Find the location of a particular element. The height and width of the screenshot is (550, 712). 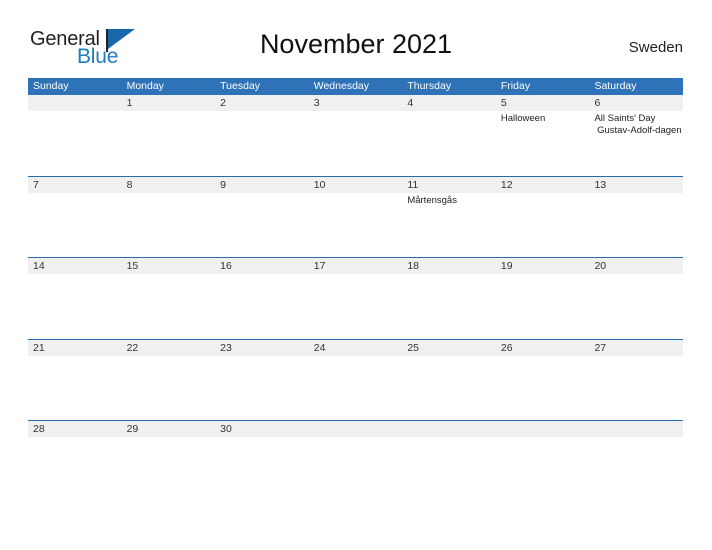

day-number: 22 is located at coordinates (132, 347).